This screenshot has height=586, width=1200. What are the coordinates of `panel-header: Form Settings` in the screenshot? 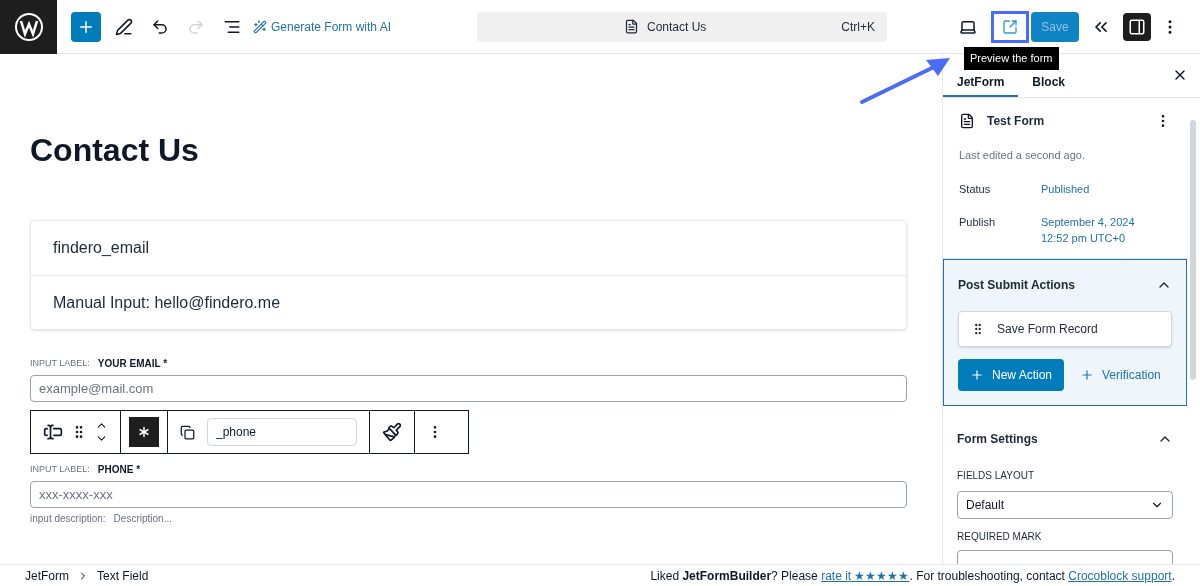 It's located at (1065, 439).